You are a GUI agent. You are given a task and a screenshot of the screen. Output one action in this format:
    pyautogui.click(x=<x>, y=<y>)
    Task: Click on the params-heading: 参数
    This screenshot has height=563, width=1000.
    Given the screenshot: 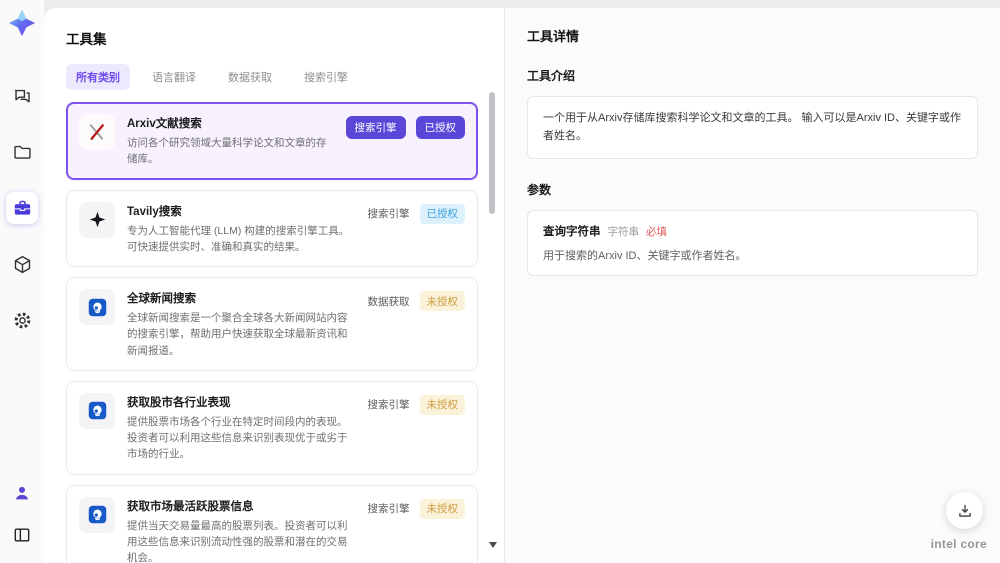 What is the action you would take?
    pyautogui.click(x=539, y=190)
    